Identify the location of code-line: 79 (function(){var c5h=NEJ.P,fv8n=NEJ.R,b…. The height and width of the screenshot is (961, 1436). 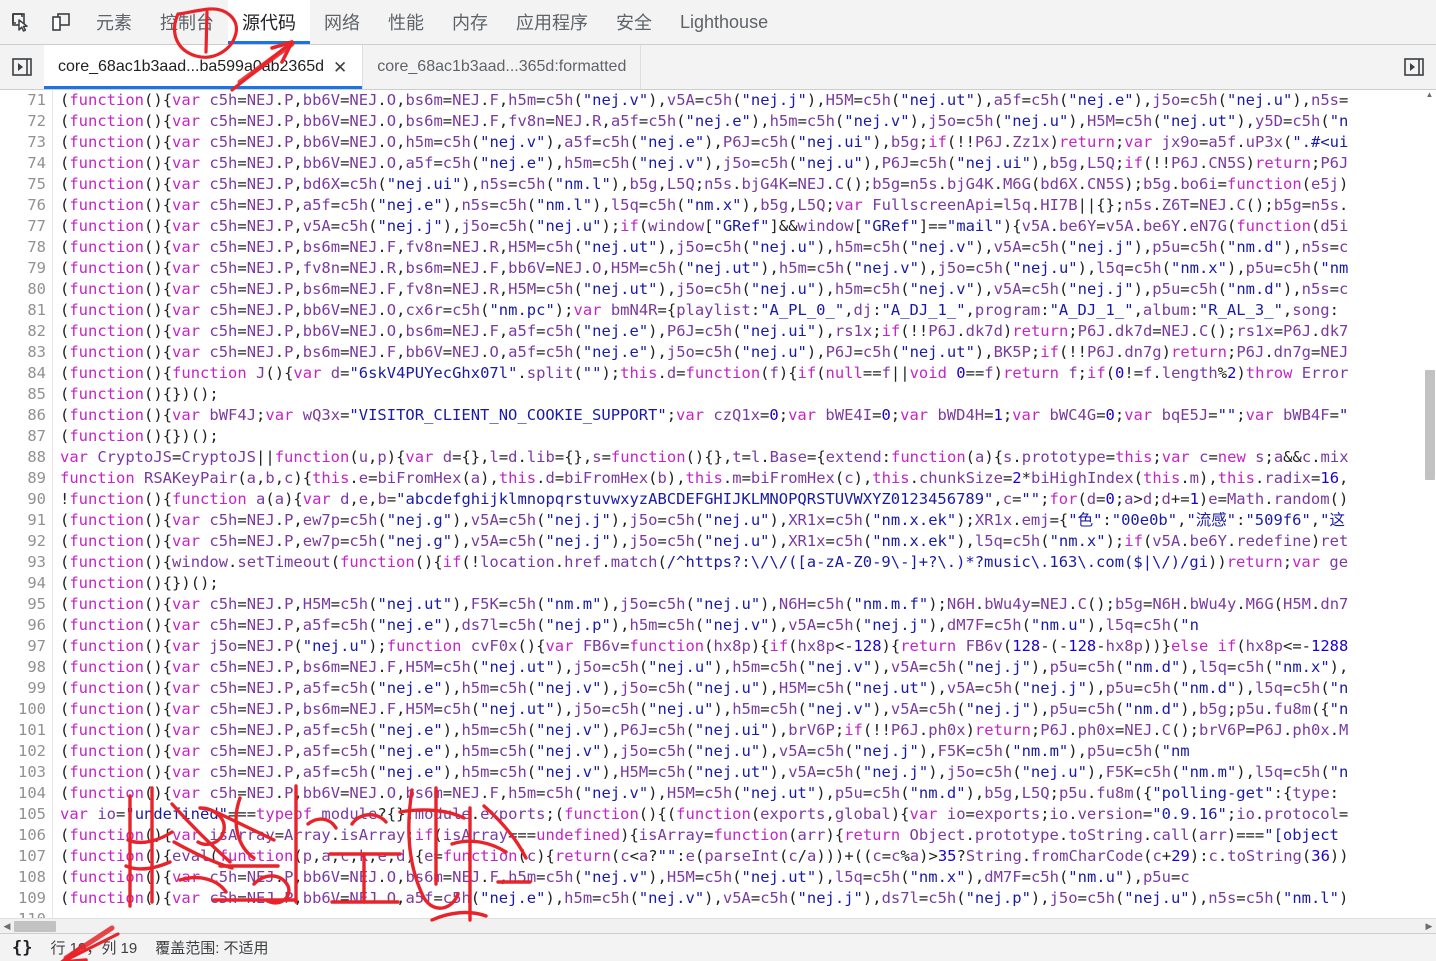
(718, 268).